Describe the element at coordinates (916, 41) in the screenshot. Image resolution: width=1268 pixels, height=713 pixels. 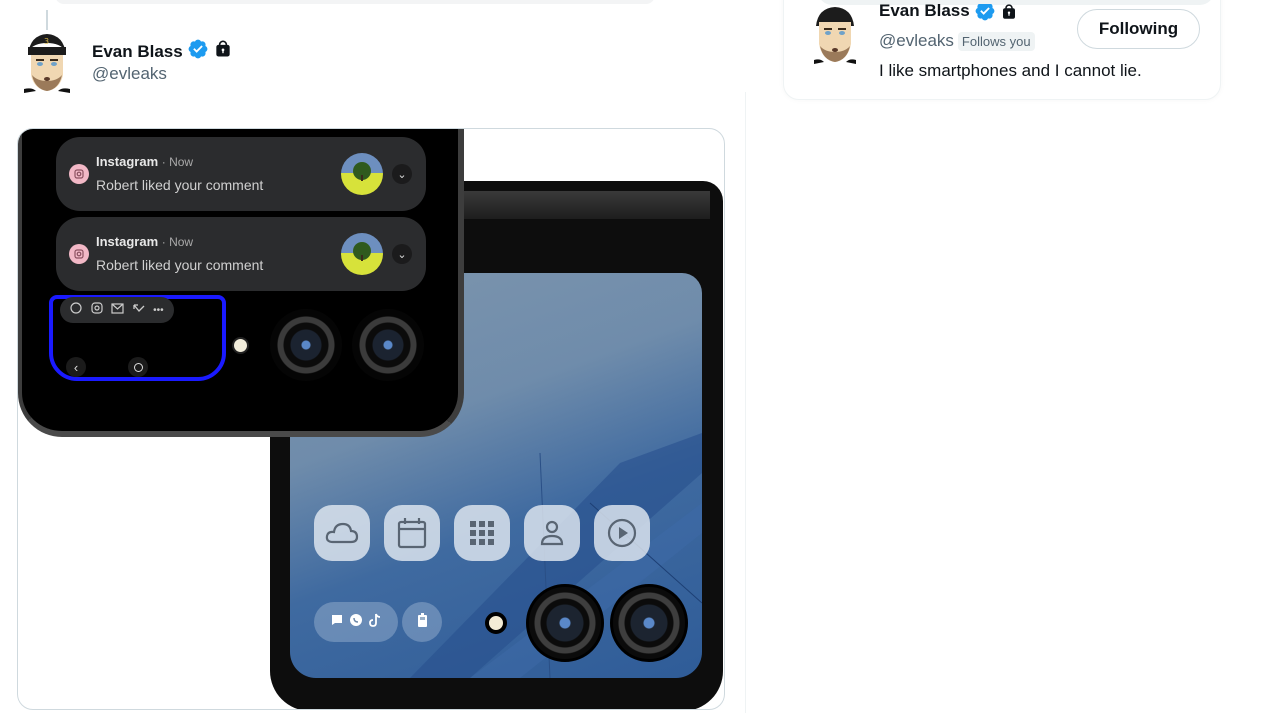
I see `hover-card-handle: @evleaks` at that location.